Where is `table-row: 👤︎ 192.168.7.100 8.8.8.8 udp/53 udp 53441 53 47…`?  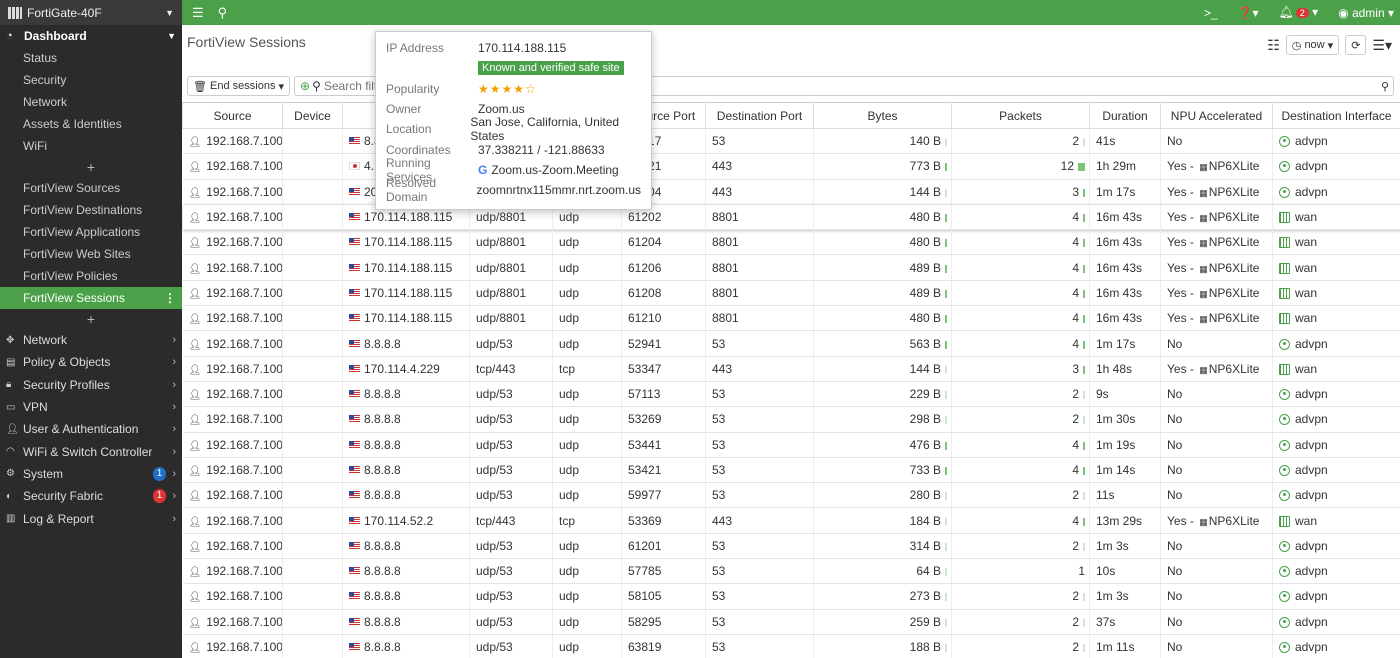 table-row: 👤︎ 192.168.7.100 8.8.8.8 udp/53 udp 53441 53 47… is located at coordinates (791, 445).